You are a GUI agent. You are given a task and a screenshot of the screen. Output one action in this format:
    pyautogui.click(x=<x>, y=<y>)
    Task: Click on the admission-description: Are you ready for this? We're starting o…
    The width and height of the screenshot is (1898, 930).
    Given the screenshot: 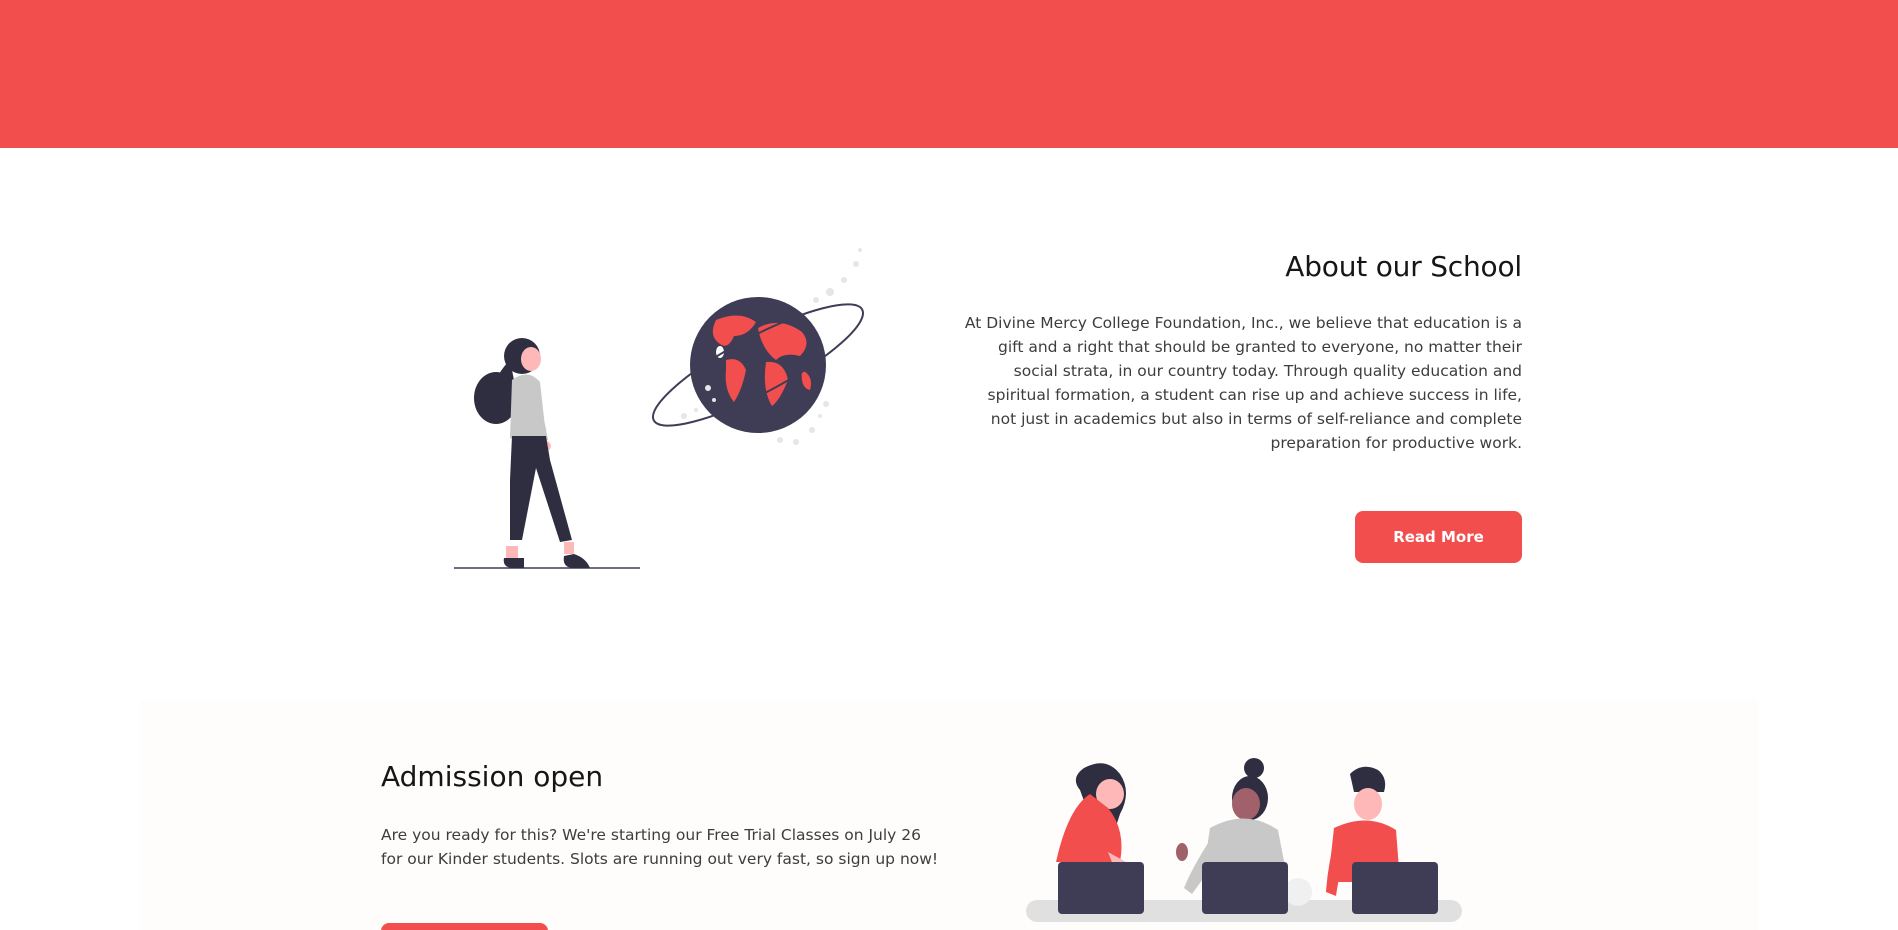 What is the action you would take?
    pyautogui.click(x=660, y=847)
    